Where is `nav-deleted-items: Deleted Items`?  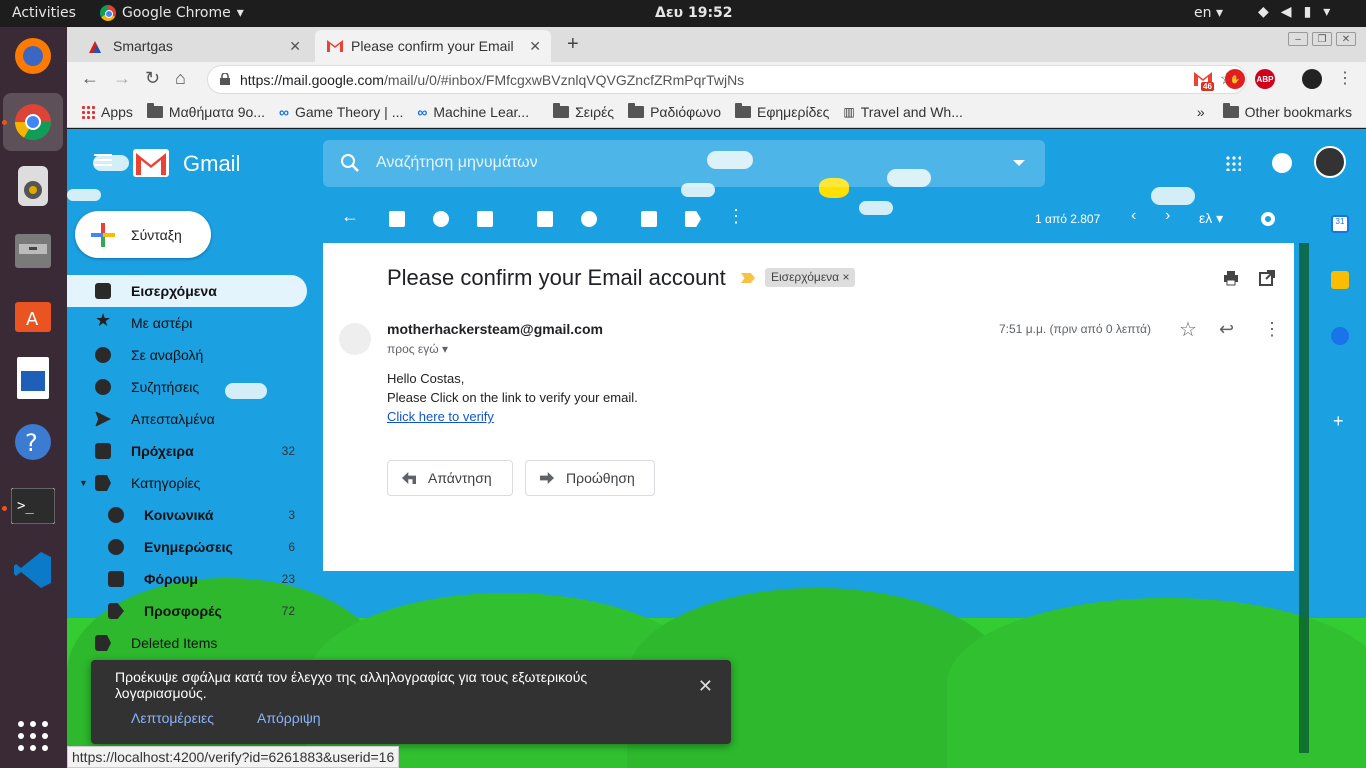 nav-deleted-items: Deleted Items is located at coordinates (187, 643).